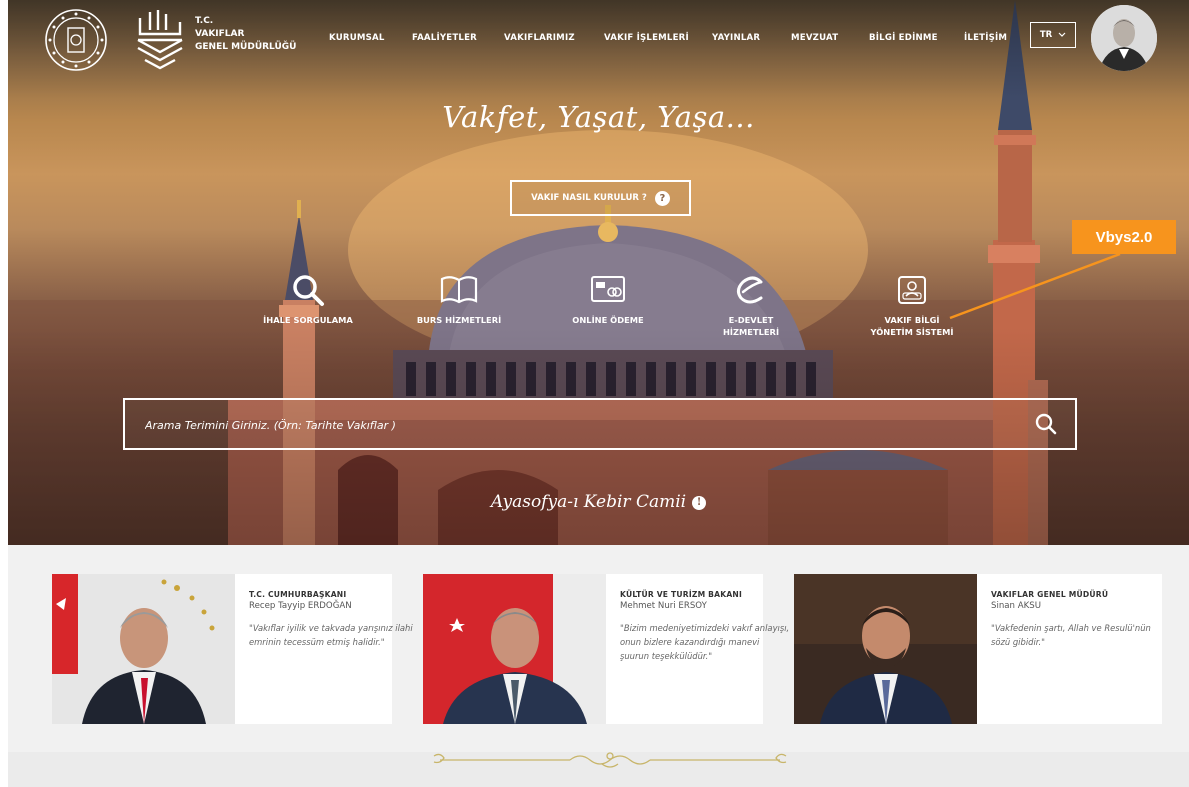  Describe the element at coordinates (1124, 237) in the screenshot. I see `vbys-callout-label: Vbys2.0` at that location.